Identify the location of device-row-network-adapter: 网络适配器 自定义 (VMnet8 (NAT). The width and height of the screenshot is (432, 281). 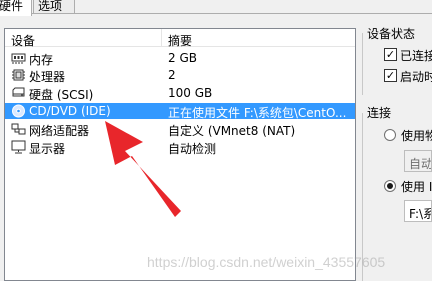
(180, 129).